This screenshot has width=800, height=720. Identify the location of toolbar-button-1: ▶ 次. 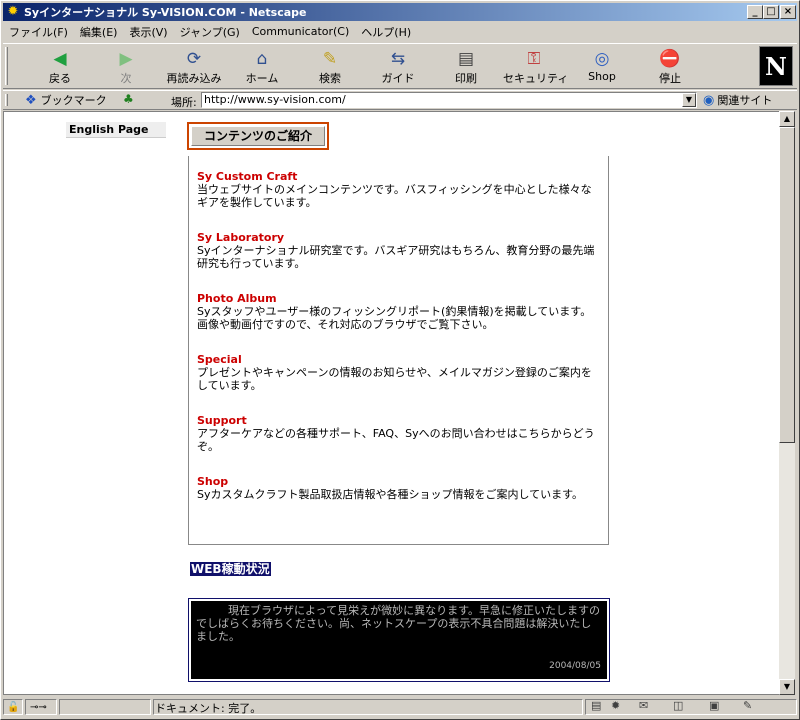
(126, 67).